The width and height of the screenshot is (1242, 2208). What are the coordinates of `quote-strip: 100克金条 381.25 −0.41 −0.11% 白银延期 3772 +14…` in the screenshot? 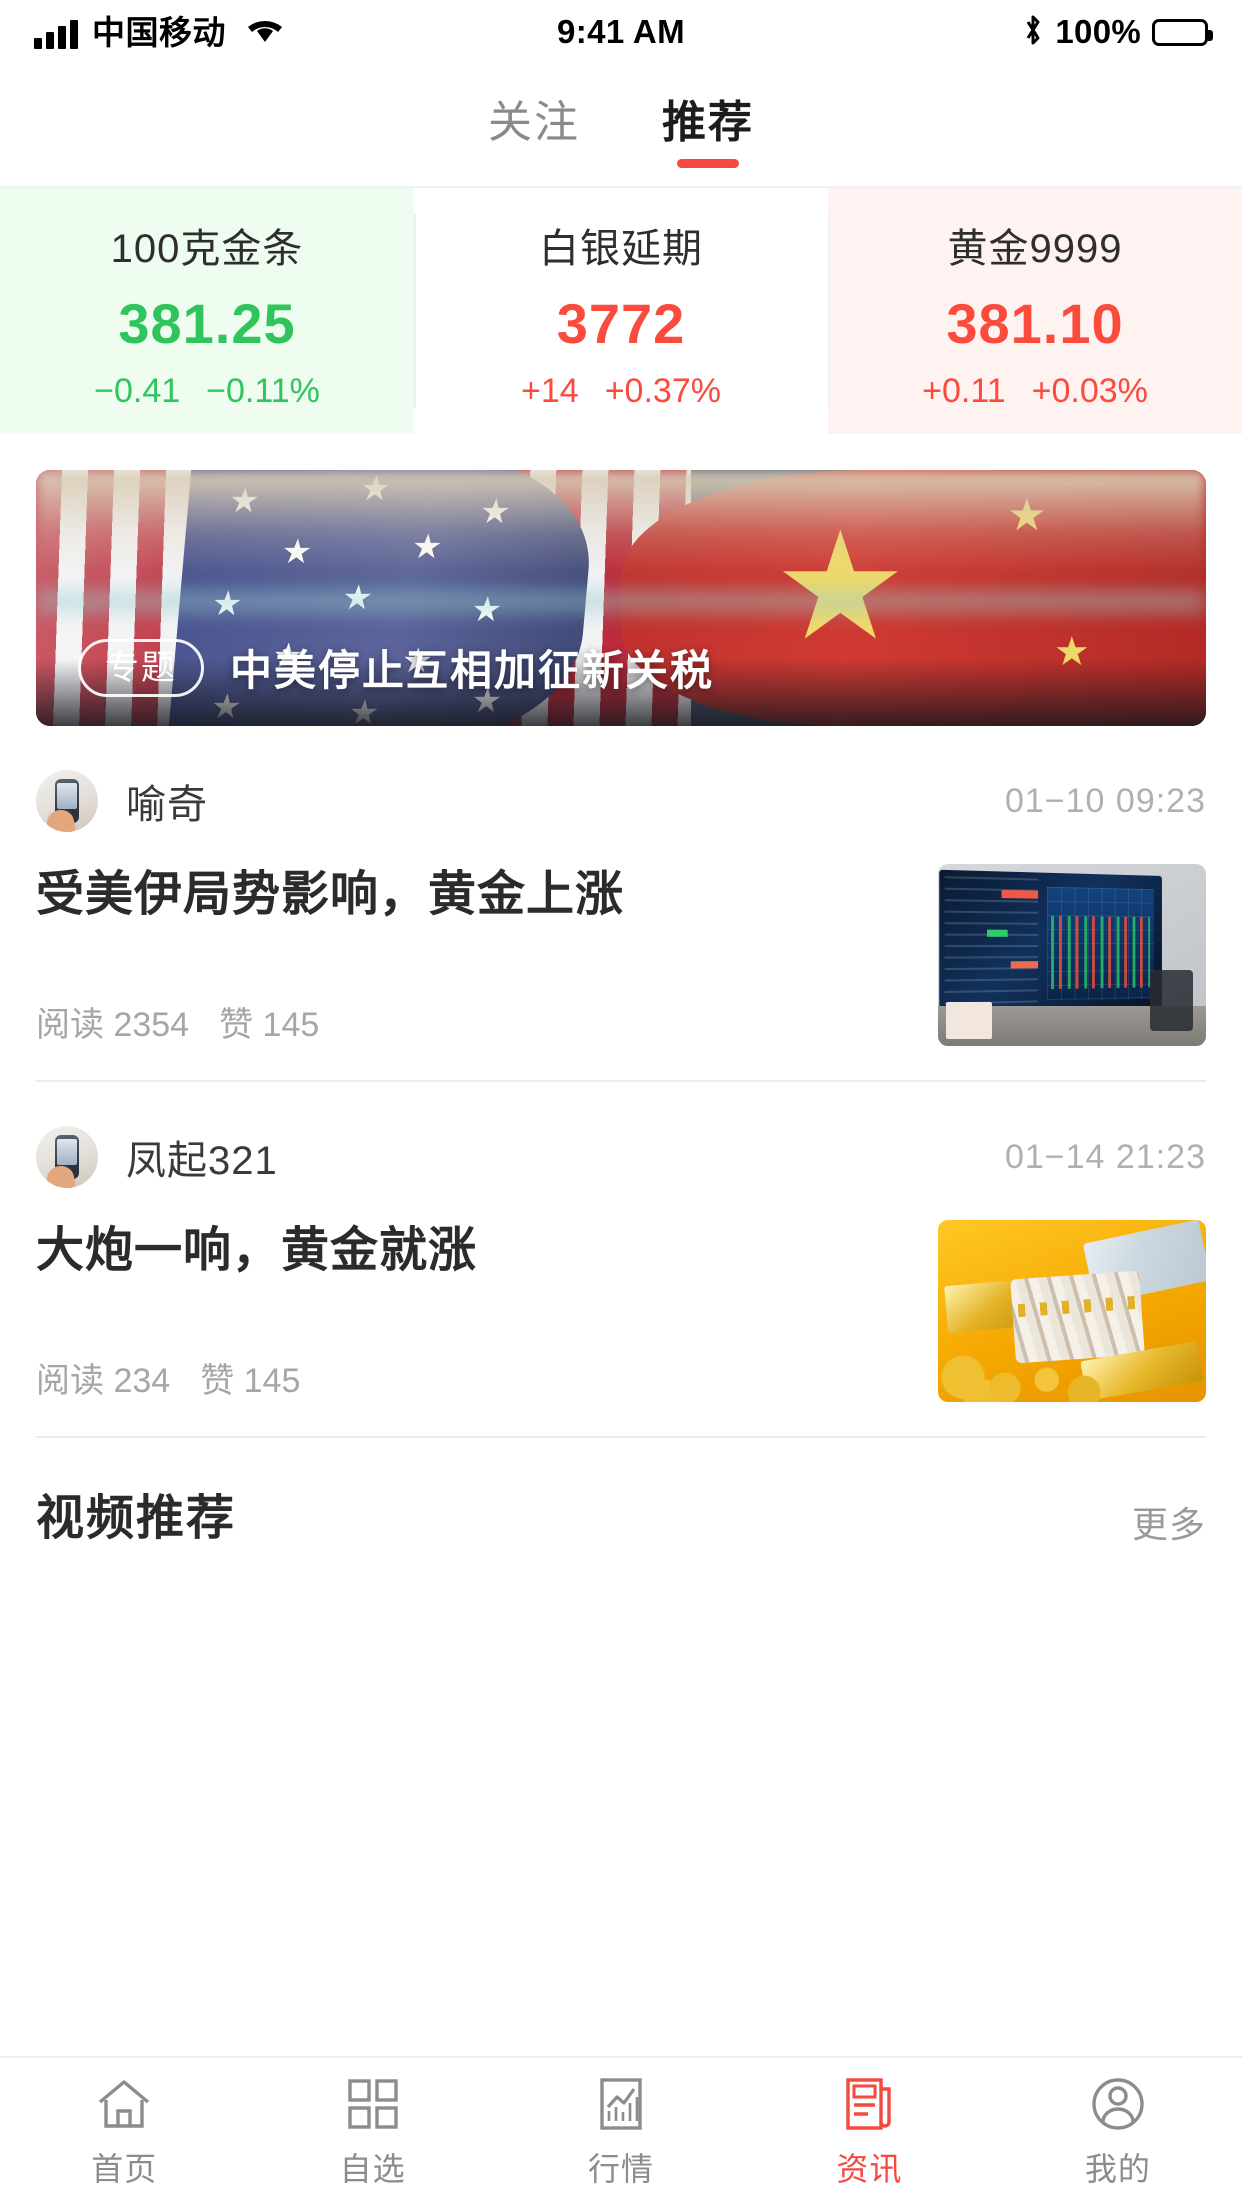 It's located at (621, 310).